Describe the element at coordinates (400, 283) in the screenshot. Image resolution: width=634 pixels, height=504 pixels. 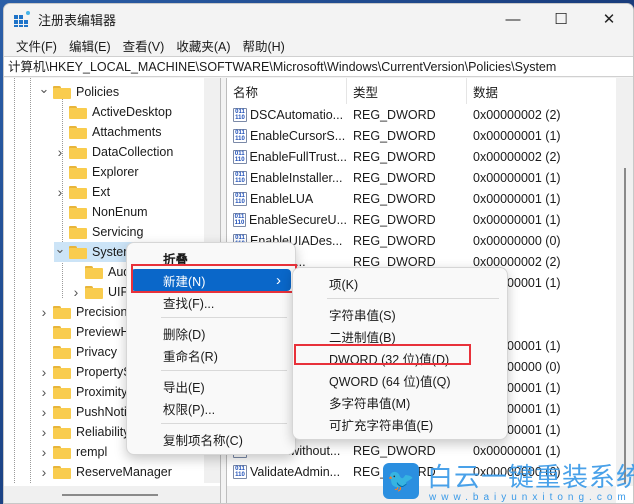
I see `menu-item: 项(K)` at that location.